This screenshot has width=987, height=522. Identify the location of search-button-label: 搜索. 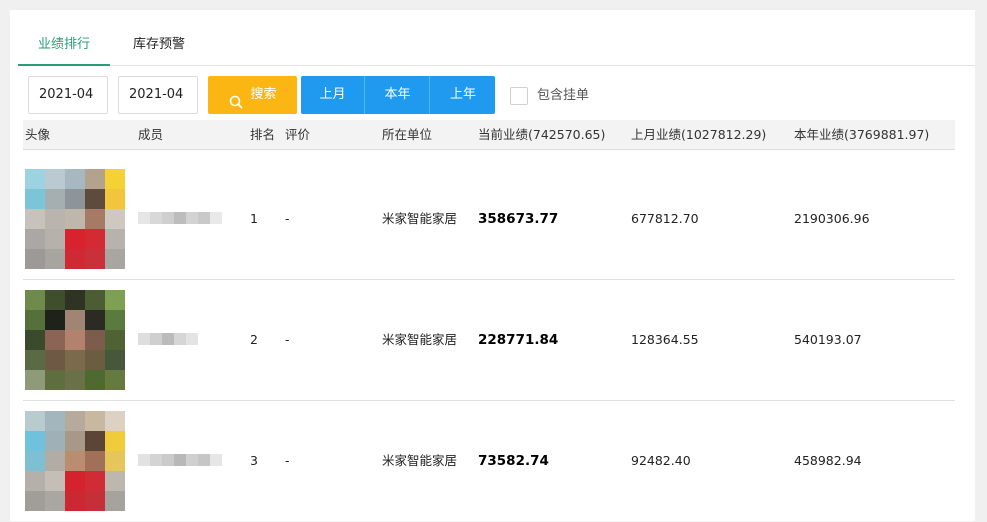
(263, 94).